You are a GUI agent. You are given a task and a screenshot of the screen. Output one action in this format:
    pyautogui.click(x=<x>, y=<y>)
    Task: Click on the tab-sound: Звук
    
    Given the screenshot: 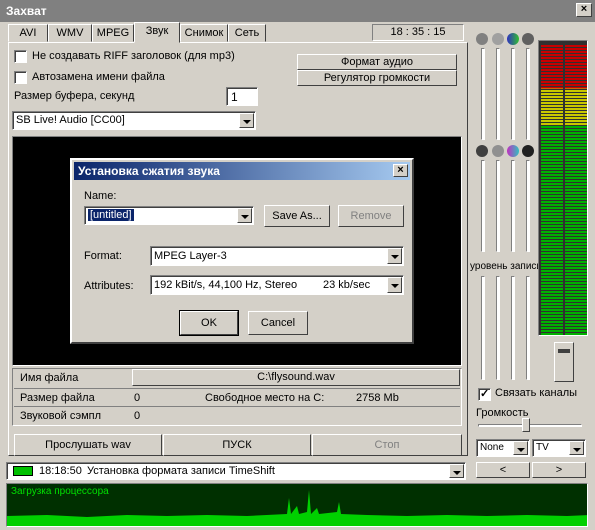 What is the action you would take?
    pyautogui.click(x=157, y=32)
    